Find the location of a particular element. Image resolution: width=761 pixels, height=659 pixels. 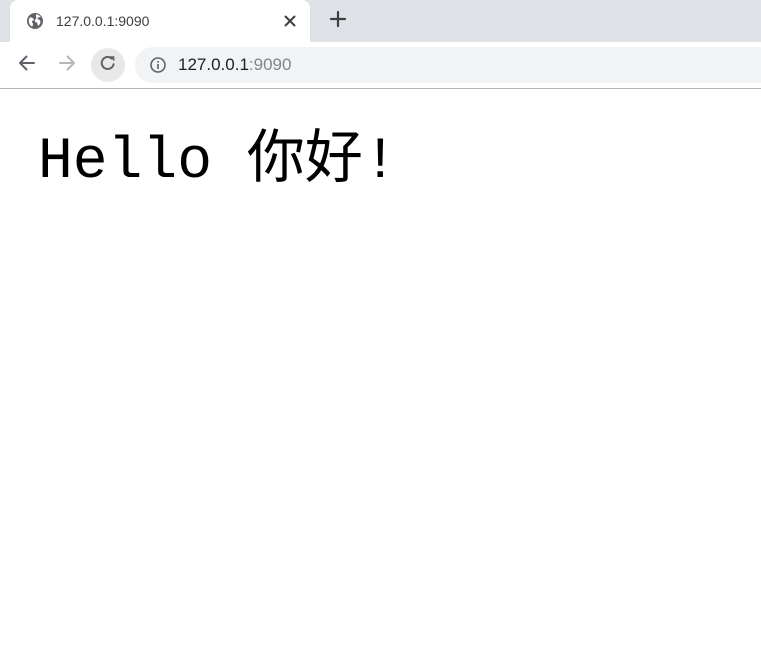

plus-icon is located at coordinates (338, 21).